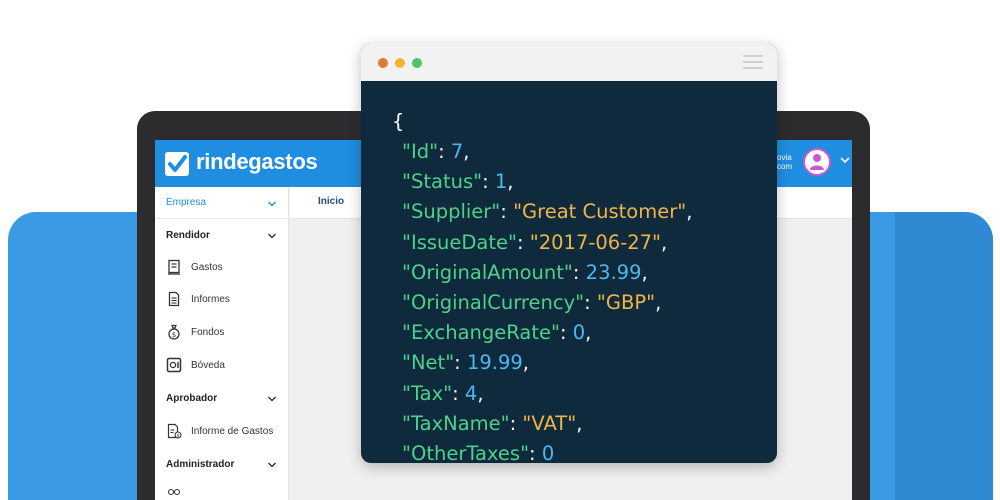  I want to click on json-line: "Net": 19.99,, so click(547, 363).